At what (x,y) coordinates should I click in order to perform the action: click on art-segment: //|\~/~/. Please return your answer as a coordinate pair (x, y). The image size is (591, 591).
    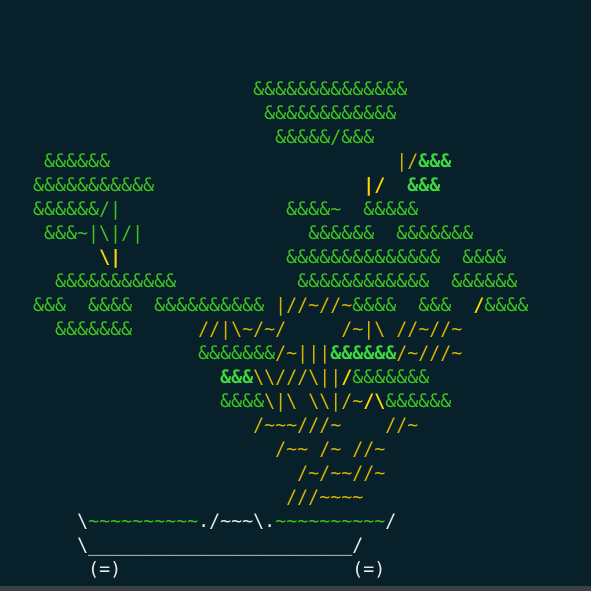
    Looking at the image, I should click on (242, 329).